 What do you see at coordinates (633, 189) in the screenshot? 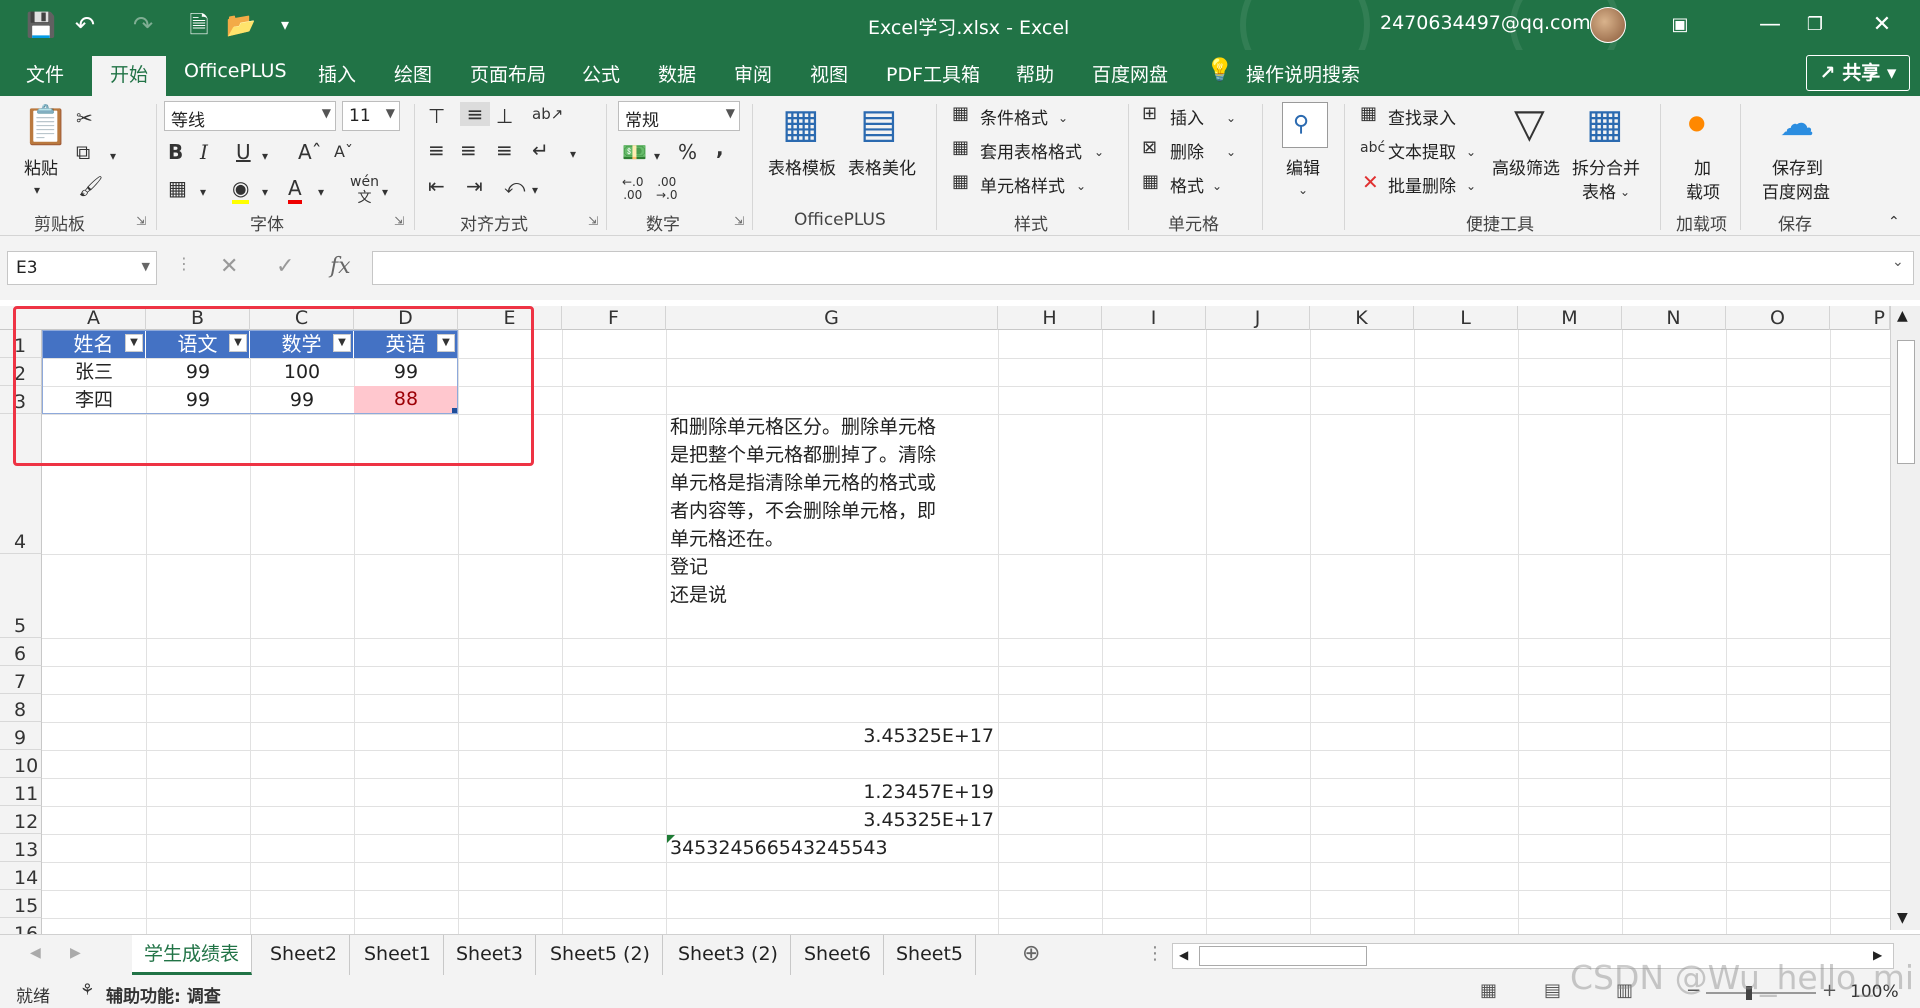
I see `increase-decimal-icon: ←.0.00` at bounding box center [633, 189].